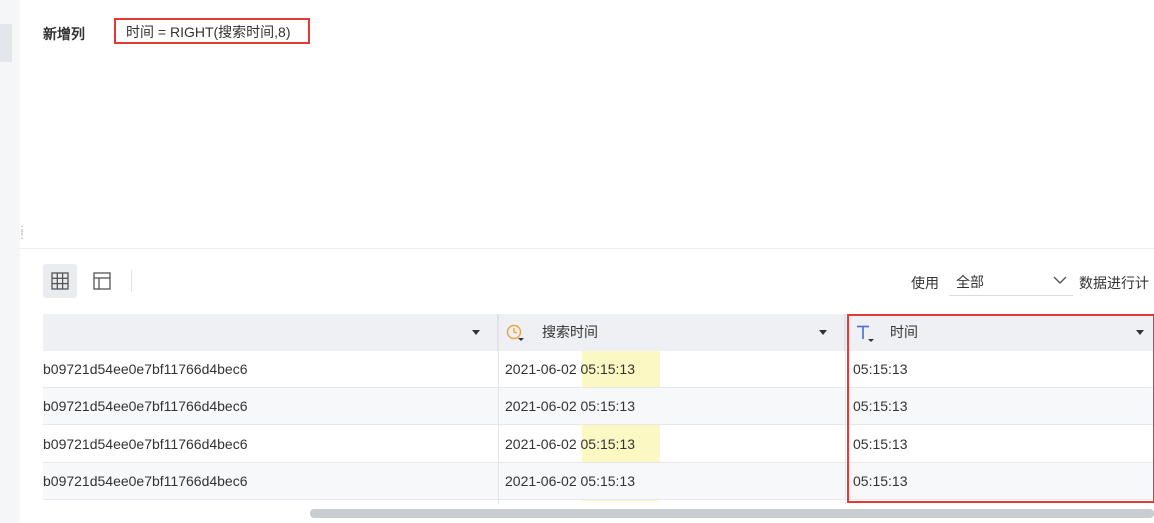 The image size is (1154, 523). Describe the element at coordinates (1114, 283) in the screenshot. I see `calc-label: 数据进行计` at that location.